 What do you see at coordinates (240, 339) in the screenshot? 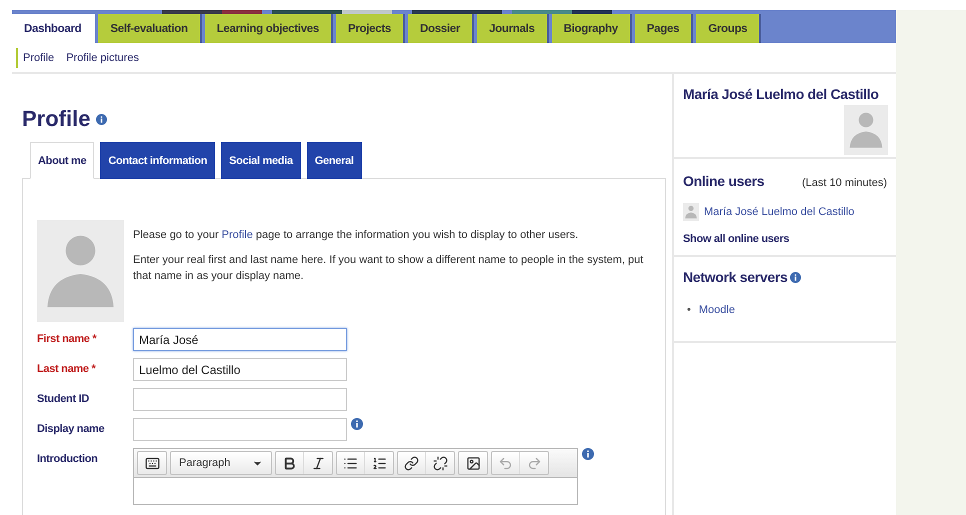
I see `text-field: María José` at bounding box center [240, 339].